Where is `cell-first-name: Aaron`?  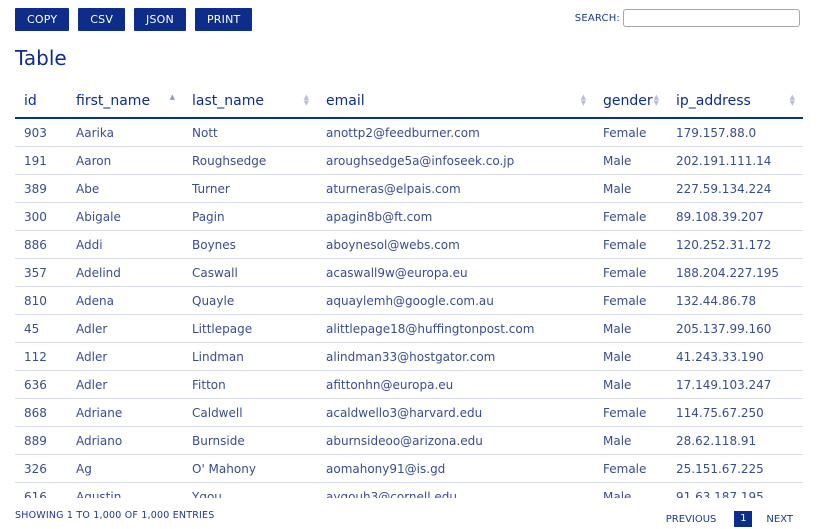 cell-first-name: Aaron is located at coordinates (125, 160).